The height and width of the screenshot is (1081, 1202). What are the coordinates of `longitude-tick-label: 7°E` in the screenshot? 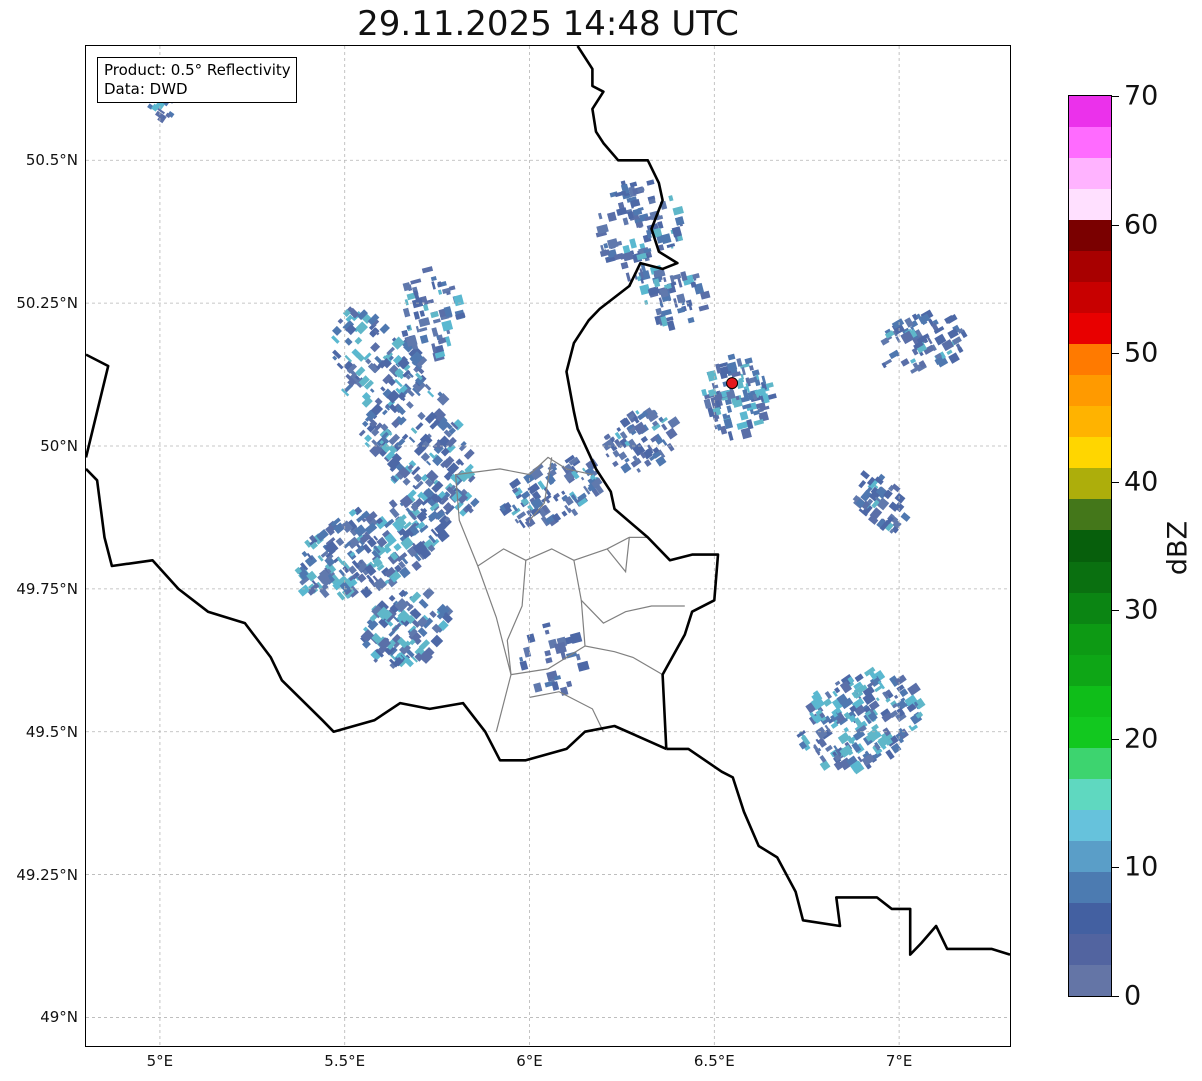 It's located at (899, 1061).